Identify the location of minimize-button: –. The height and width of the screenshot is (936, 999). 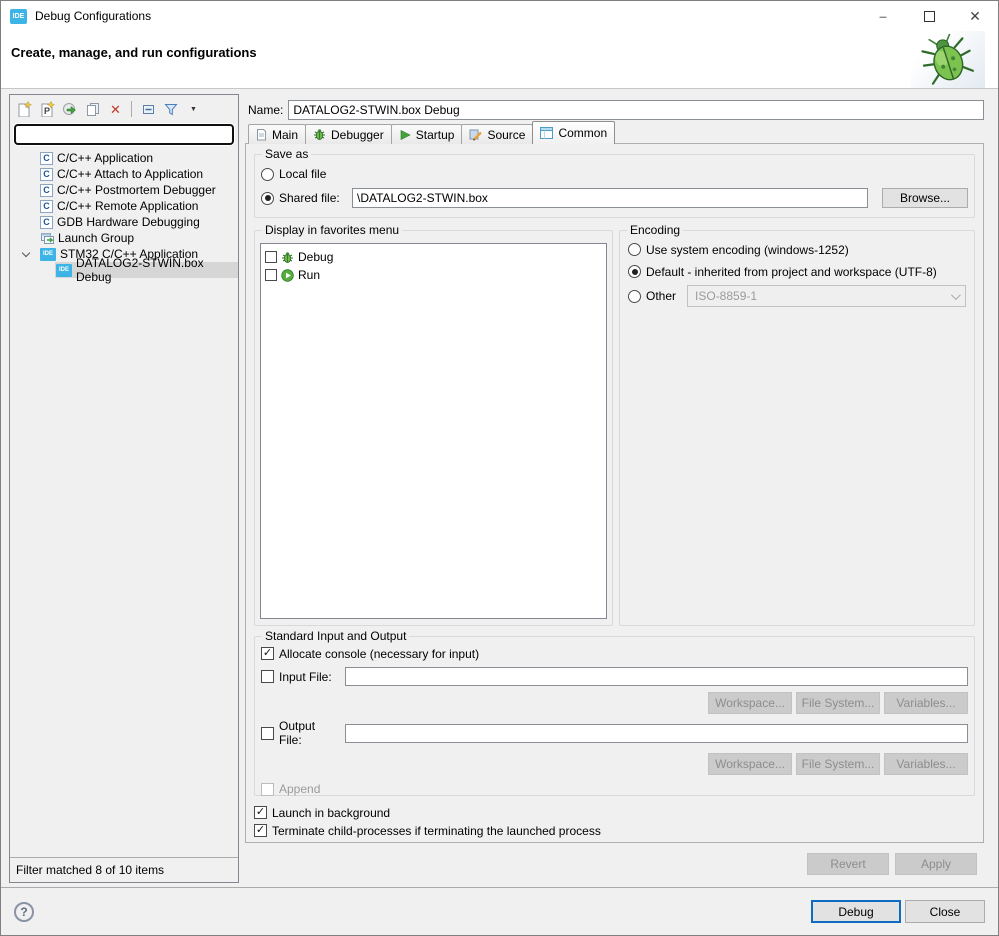
(883, 16).